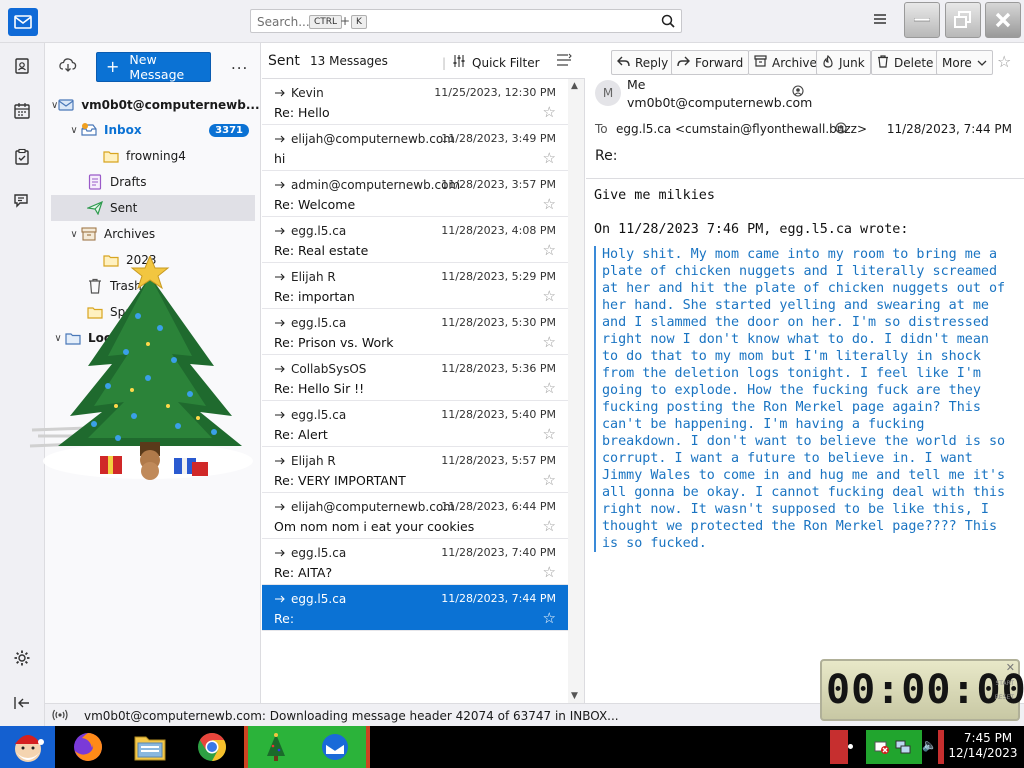  Describe the element at coordinates (1010, 667) in the screenshot. I see `timer-close-icon: ✕` at that location.